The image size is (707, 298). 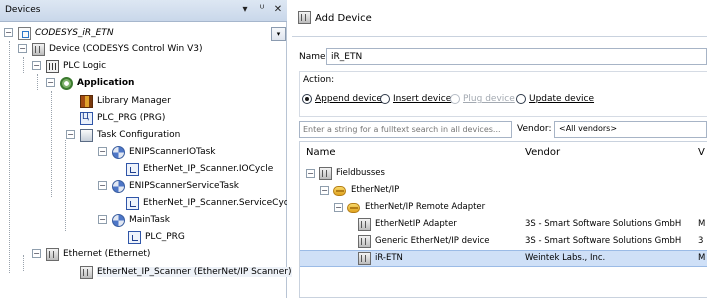 What do you see at coordinates (123, 135) in the screenshot?
I see `tree-node-task-configuration: − Task Configuration` at bounding box center [123, 135].